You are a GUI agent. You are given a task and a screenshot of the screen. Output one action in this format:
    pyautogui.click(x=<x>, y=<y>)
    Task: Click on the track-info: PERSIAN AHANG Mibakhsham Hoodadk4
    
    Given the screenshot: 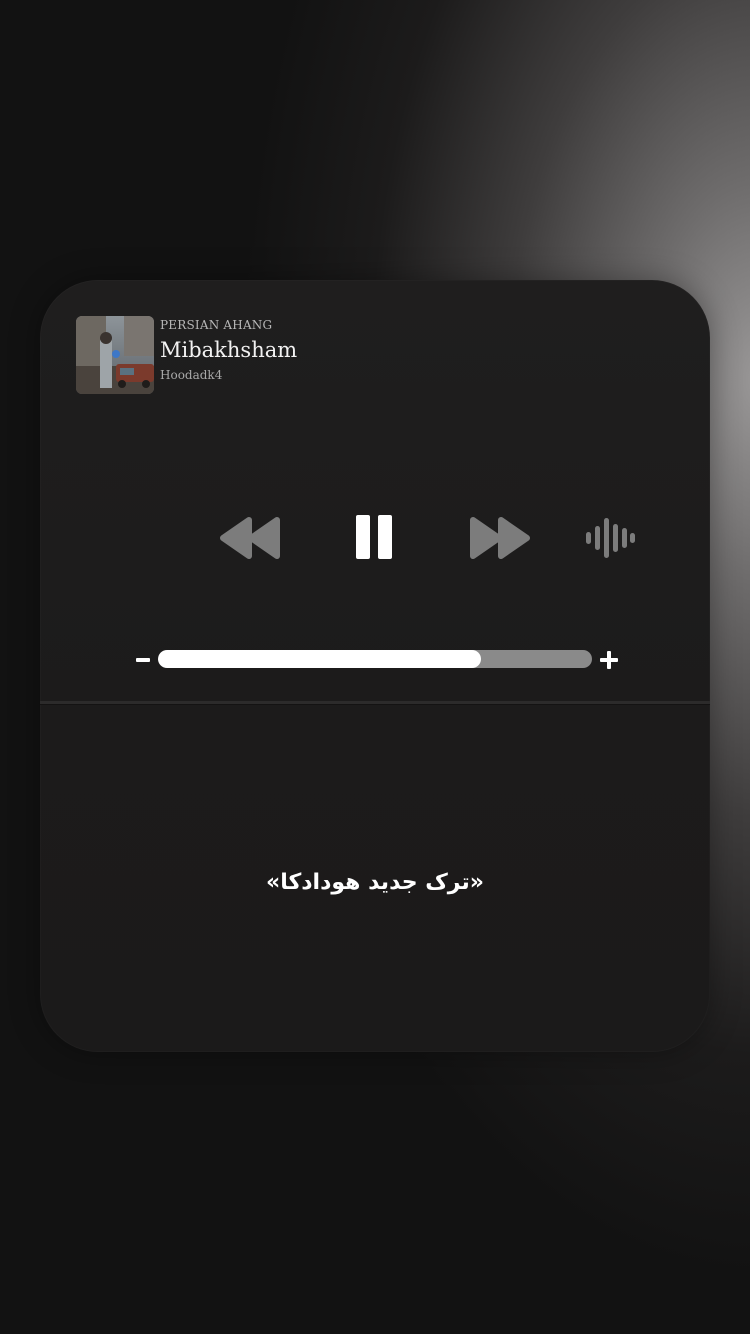 What is the action you would take?
    pyautogui.click(x=228, y=350)
    